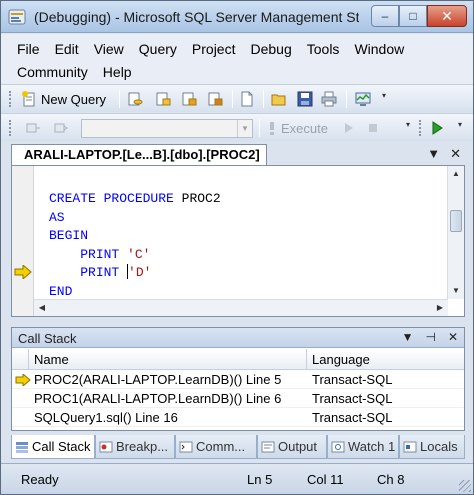  I want to click on tab-output: Output, so click(292, 447).